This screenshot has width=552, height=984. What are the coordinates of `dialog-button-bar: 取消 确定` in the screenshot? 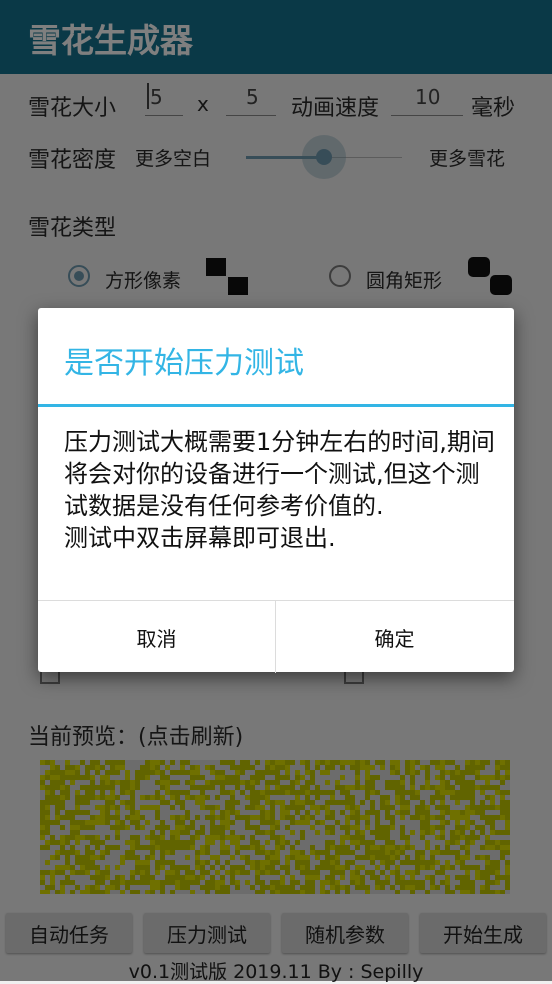 It's located at (276, 636).